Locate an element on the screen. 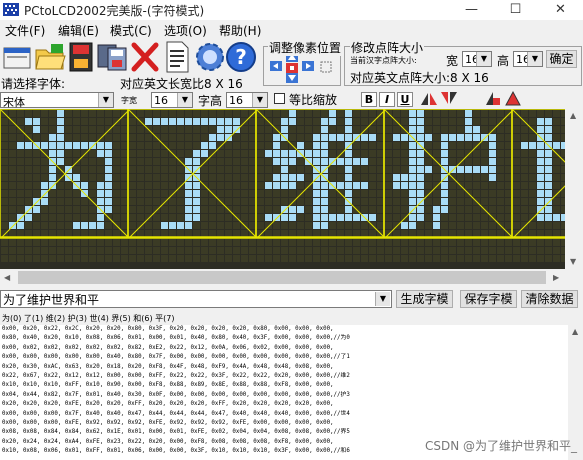 Image resolution: width=583 pixels, height=460 pixels. scroll-down-icon: ▼ is located at coordinates (573, 261).